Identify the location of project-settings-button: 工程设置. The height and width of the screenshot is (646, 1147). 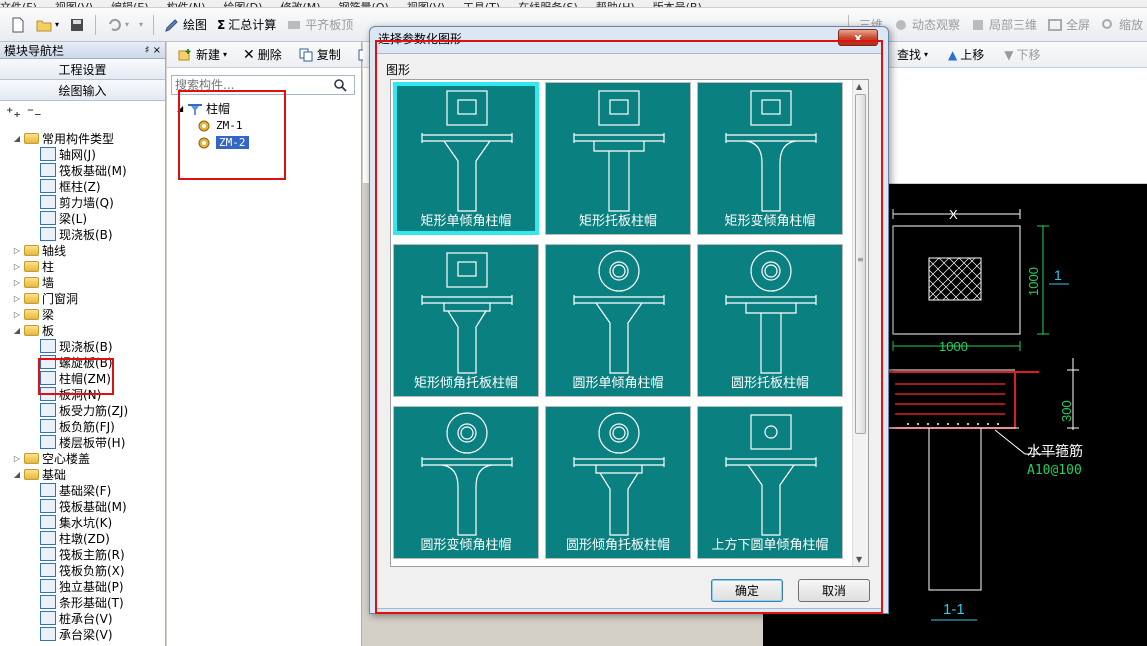
(82, 69).